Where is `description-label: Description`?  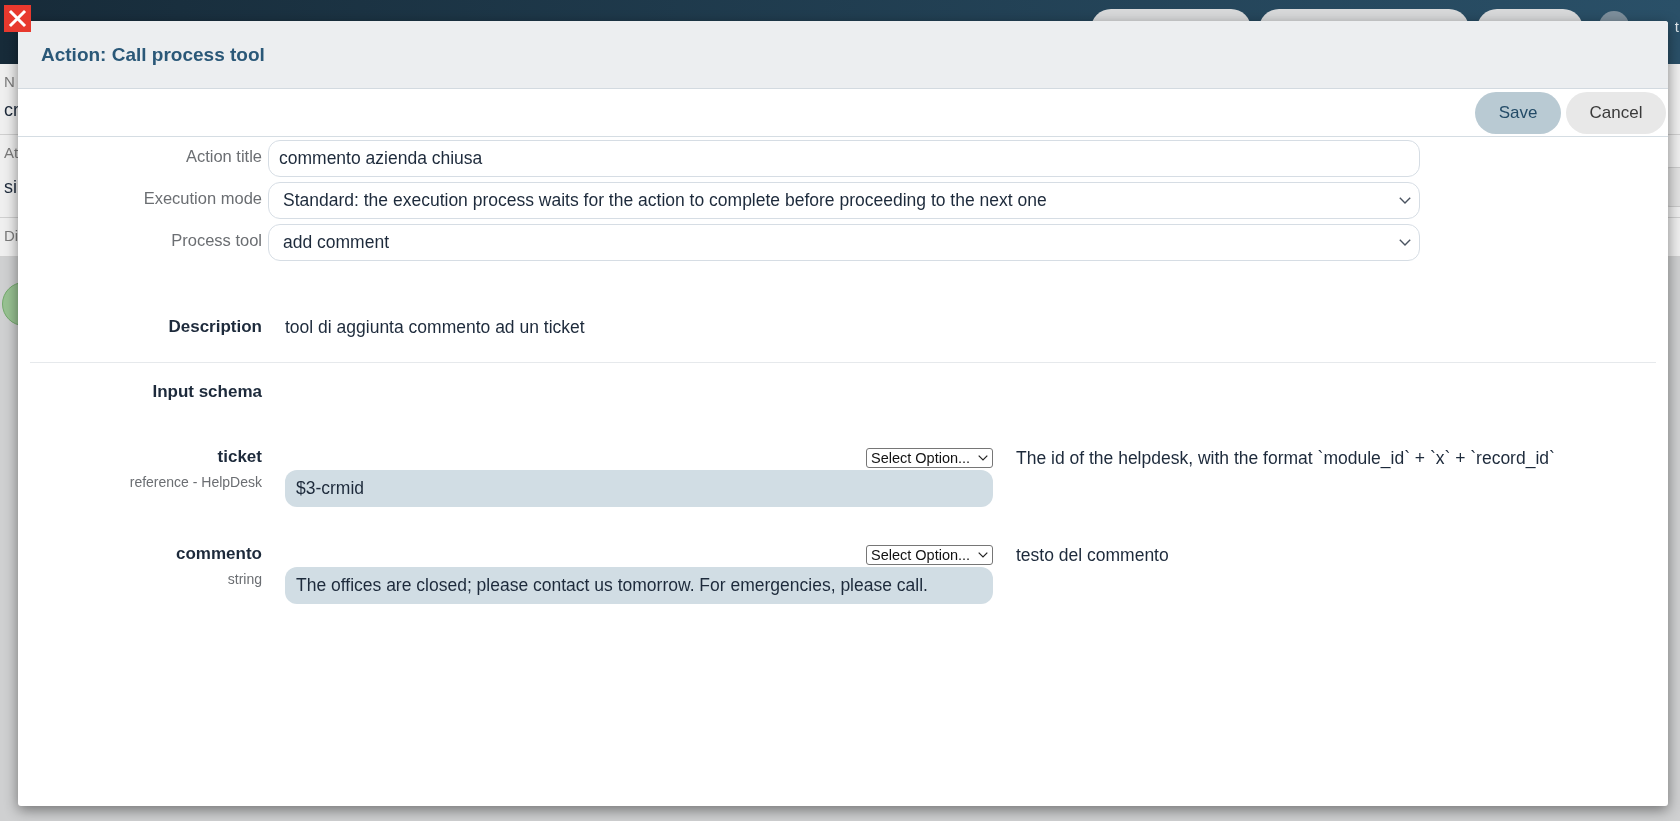 description-label: Description is located at coordinates (215, 327).